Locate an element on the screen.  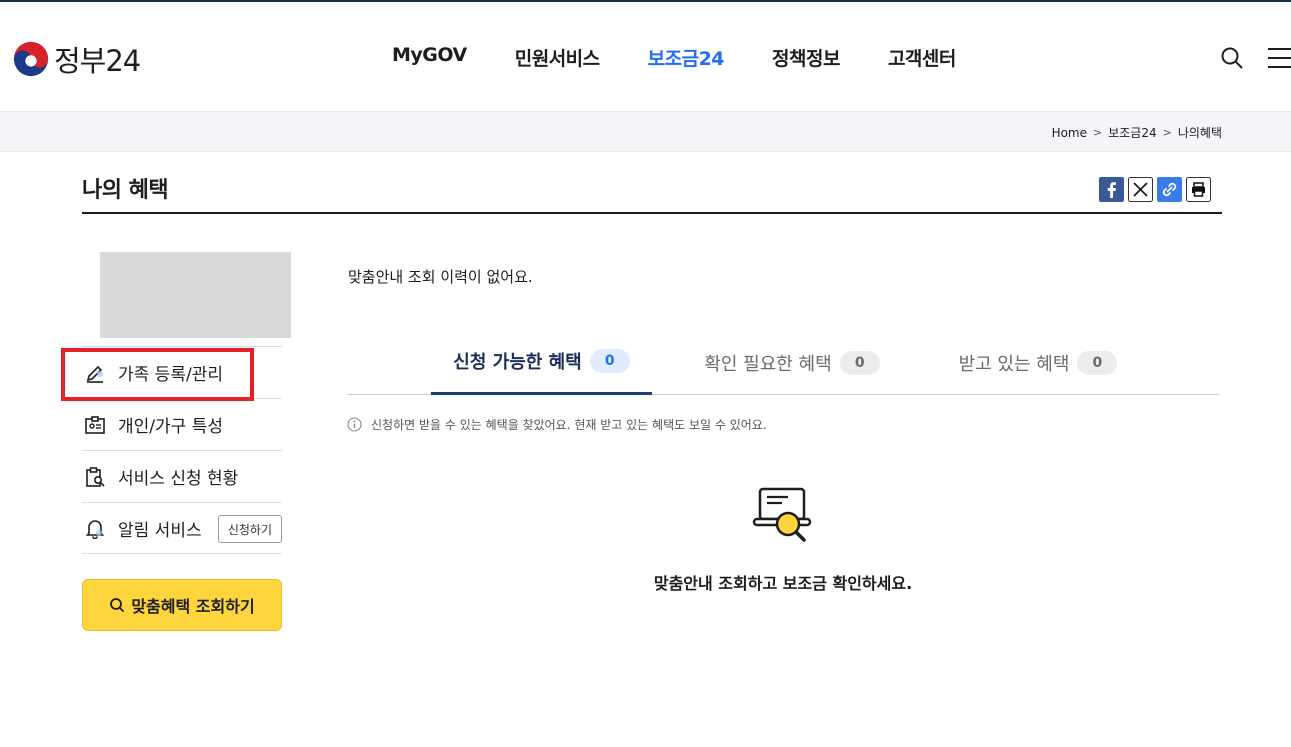
facebook-icon is located at coordinates (1111, 189).